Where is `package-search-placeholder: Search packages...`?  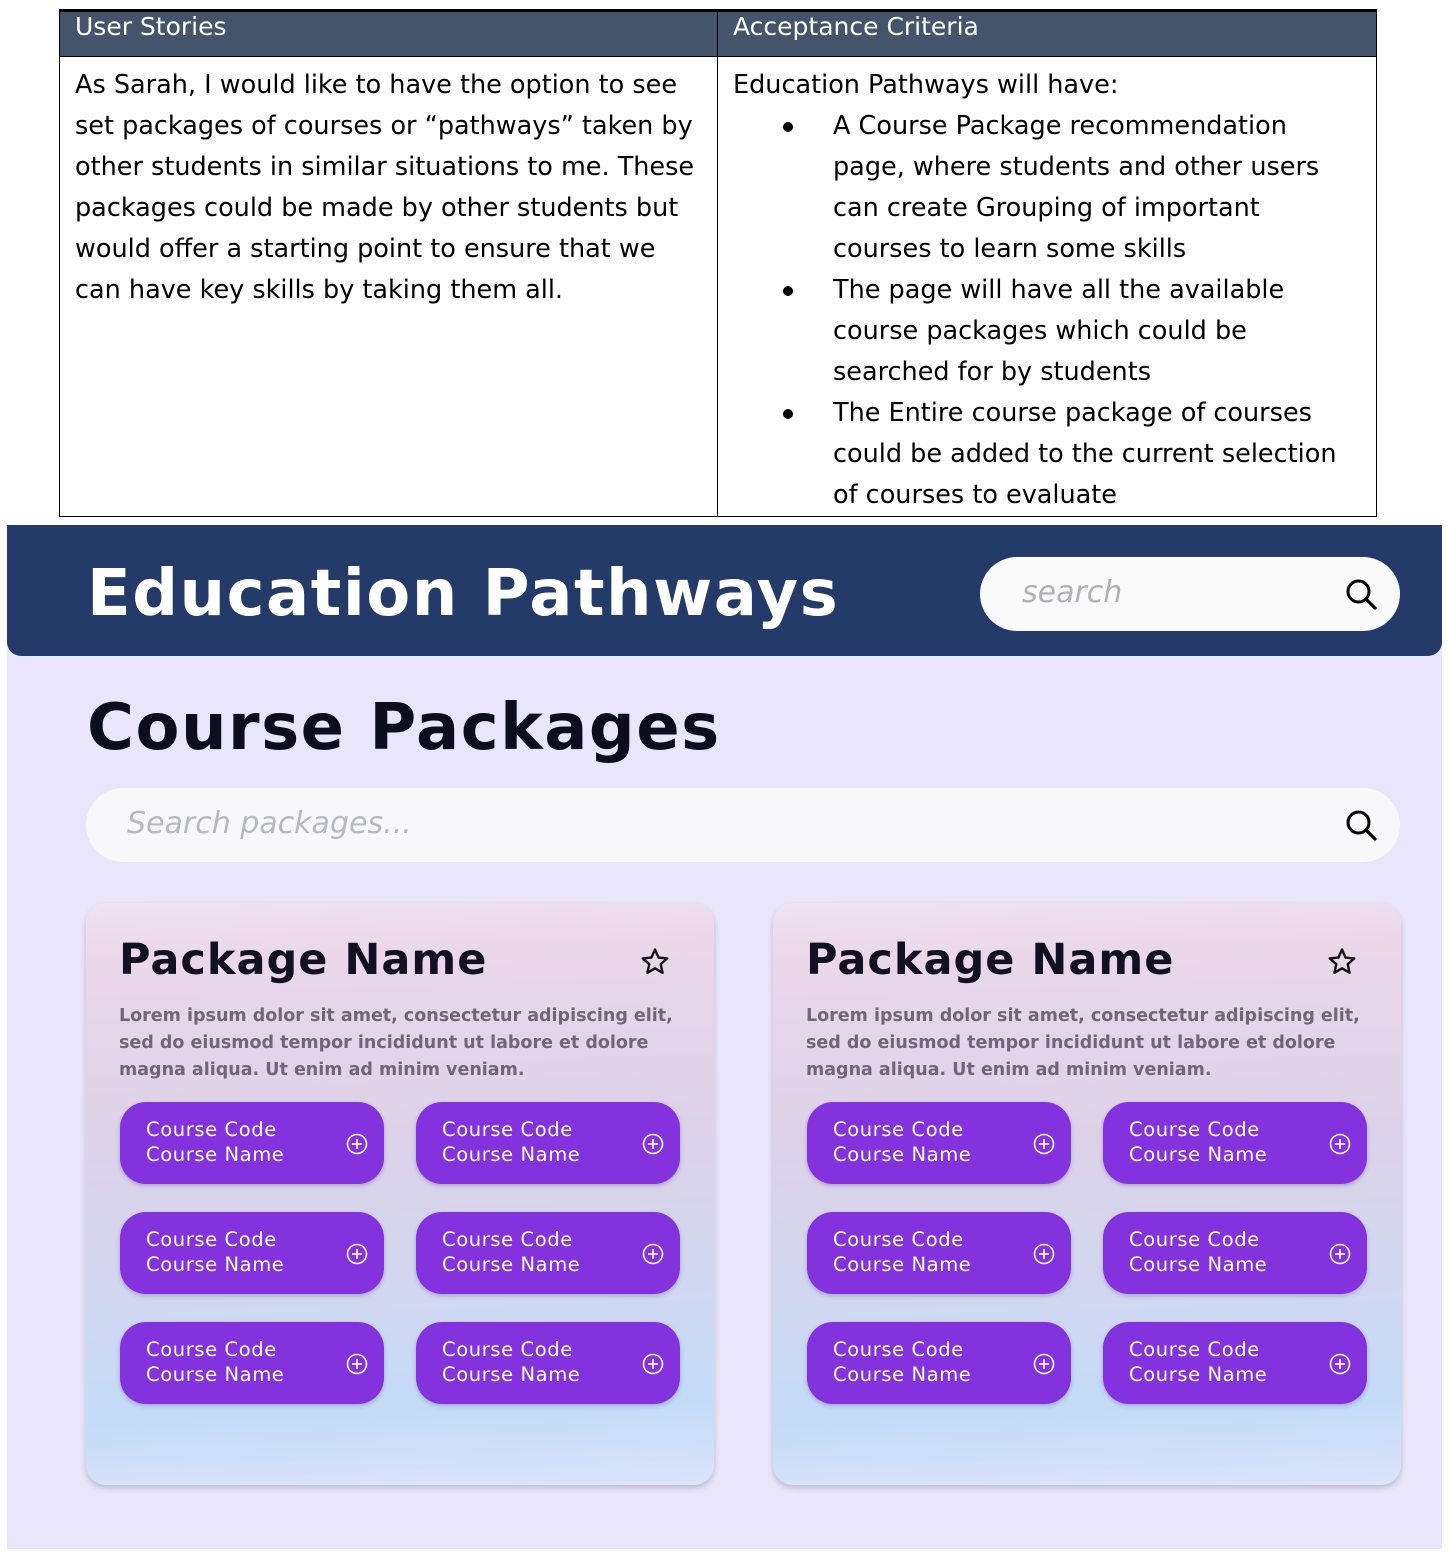 package-search-placeholder: Search packages... is located at coordinates (269, 823).